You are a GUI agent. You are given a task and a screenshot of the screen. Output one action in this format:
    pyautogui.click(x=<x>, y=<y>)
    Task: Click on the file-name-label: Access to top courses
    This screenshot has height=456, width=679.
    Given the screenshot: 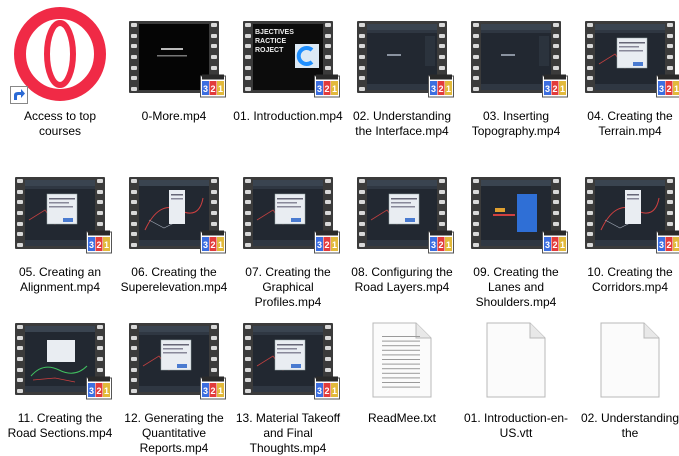 What is the action you would take?
    pyautogui.click(x=60, y=124)
    